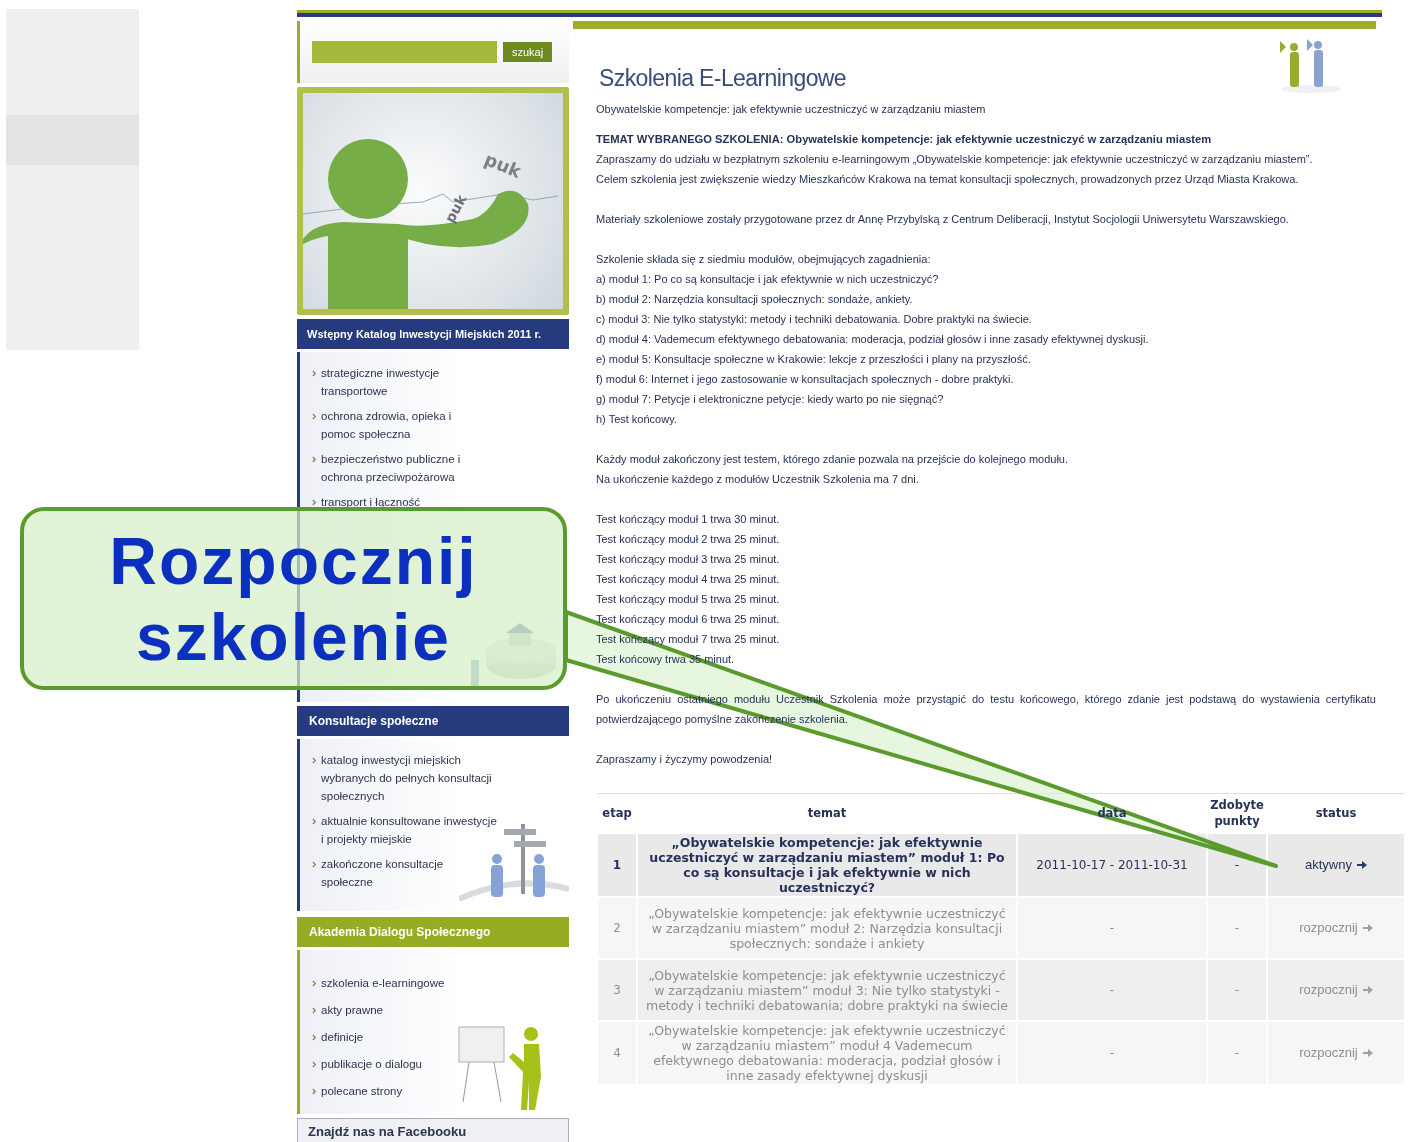  Describe the element at coordinates (409, 830) in the screenshot. I see `sidebar-link: aktualnie konsultowane inwestycje i projekty miejskie` at that location.